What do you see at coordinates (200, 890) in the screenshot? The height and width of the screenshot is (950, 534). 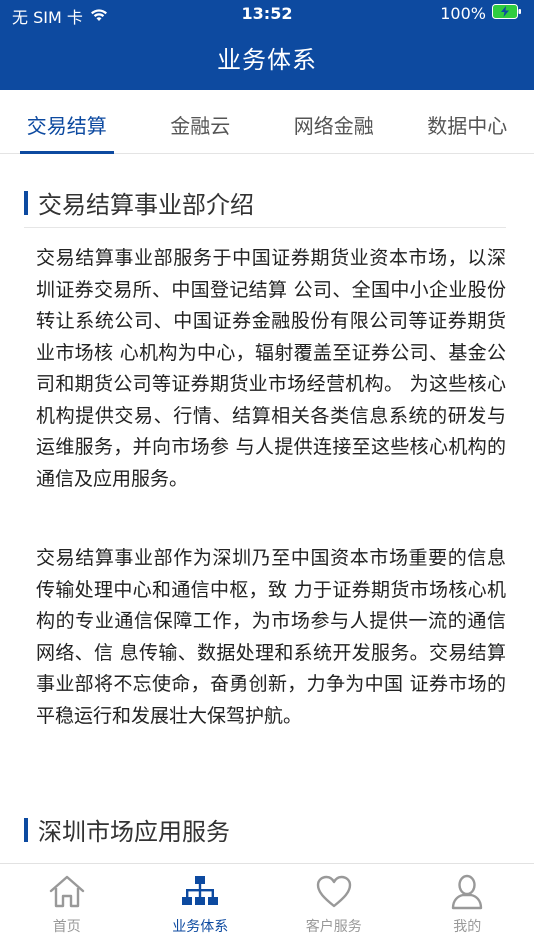 I see `org-chart-icon` at bounding box center [200, 890].